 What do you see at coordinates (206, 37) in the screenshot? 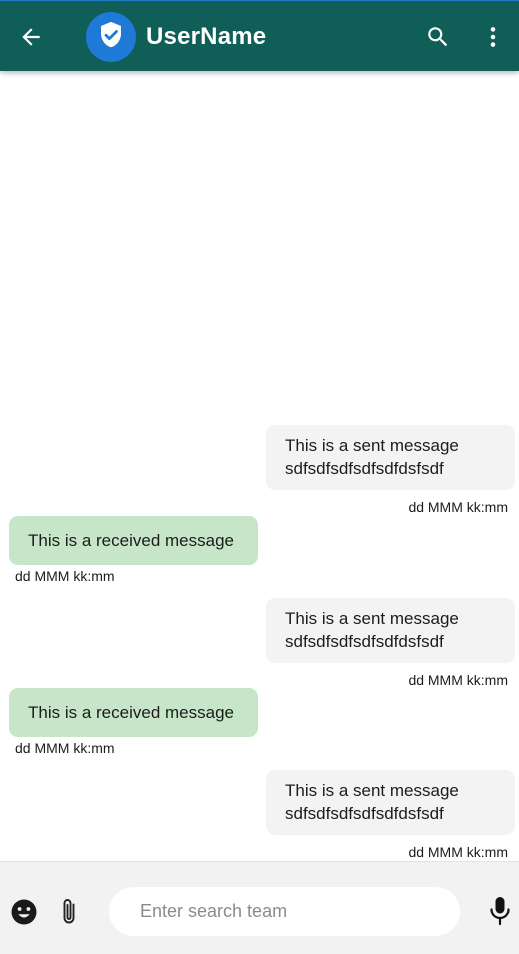
I see `contact-name: UserName` at bounding box center [206, 37].